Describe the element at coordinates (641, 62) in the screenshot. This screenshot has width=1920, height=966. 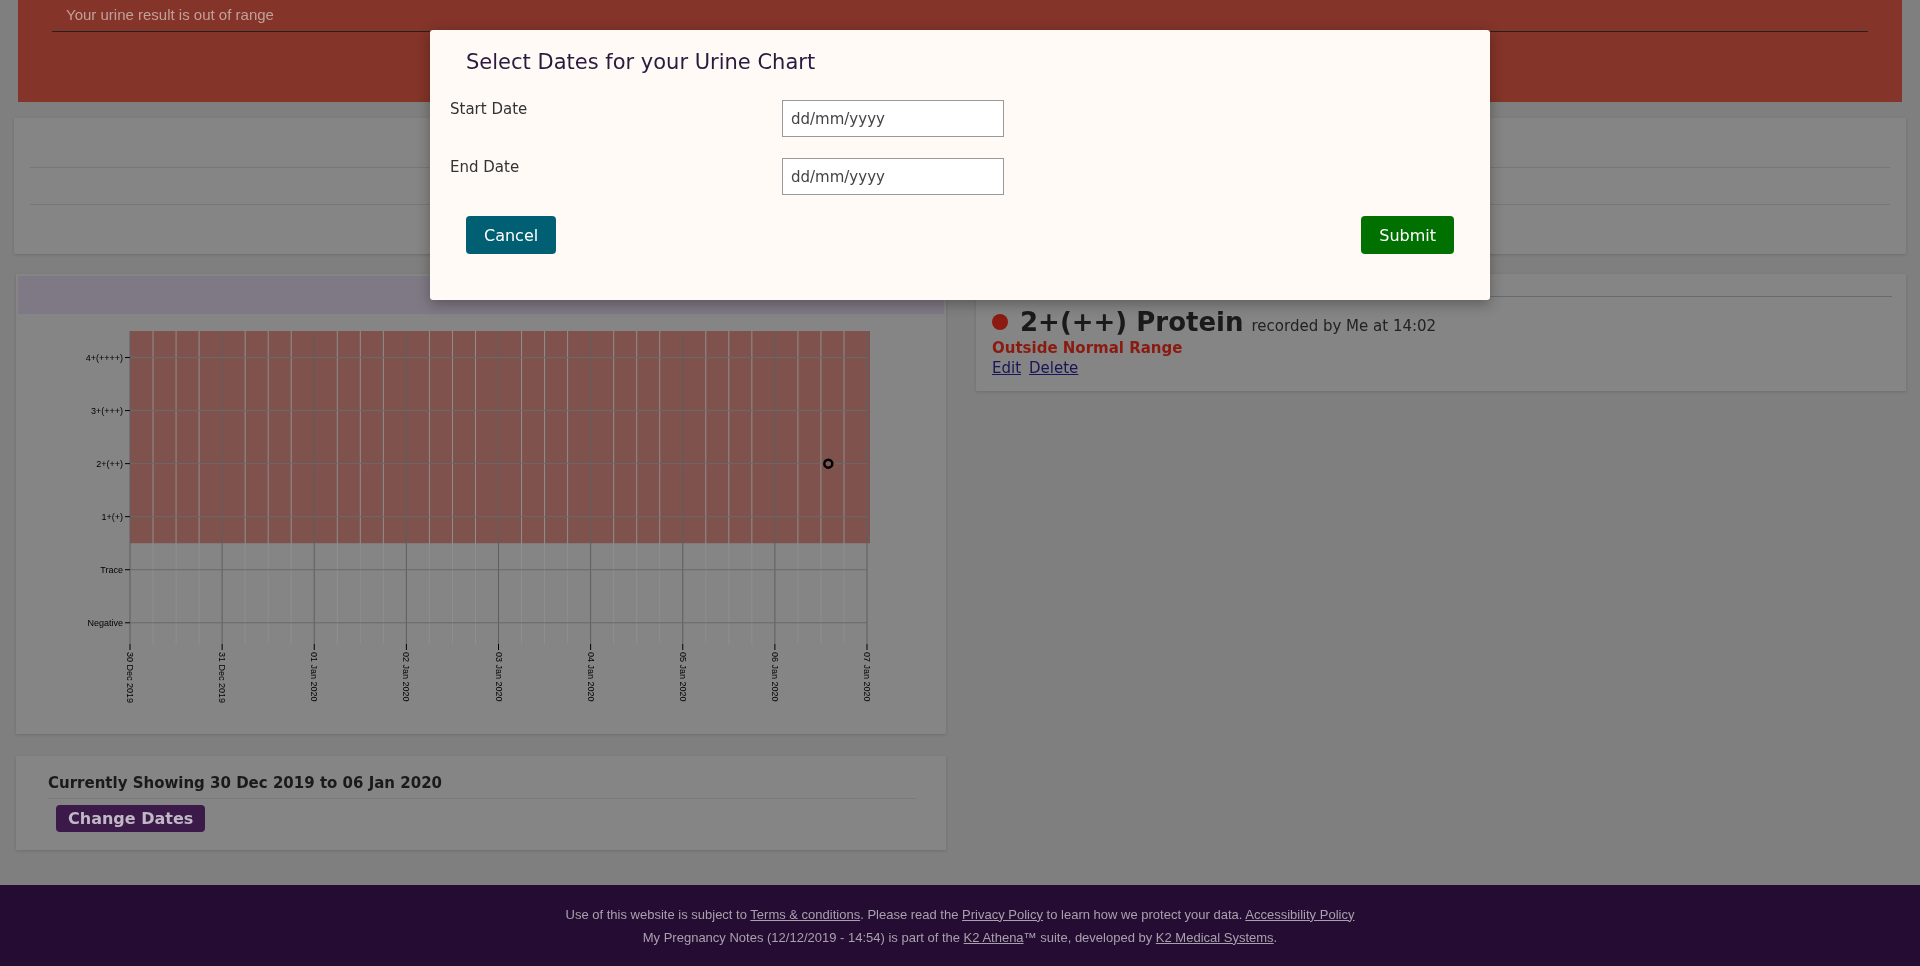
I see `dialog-title: Select Dates for your Urine Chart` at that location.